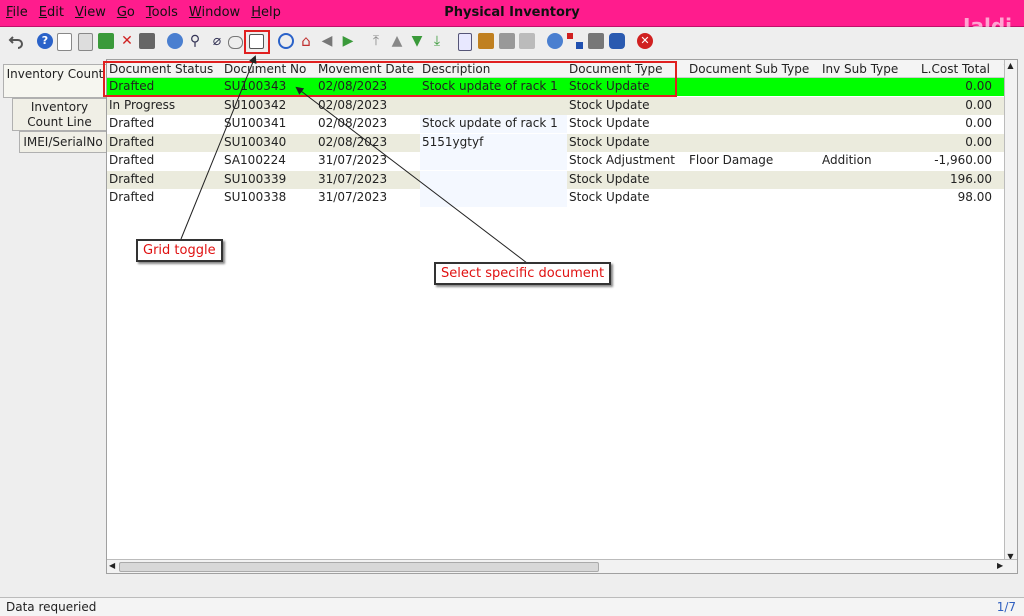 This screenshot has width=1024, height=616. What do you see at coordinates (218, 147) in the screenshot?
I see `grid-toggle-arrow` at bounding box center [218, 147].